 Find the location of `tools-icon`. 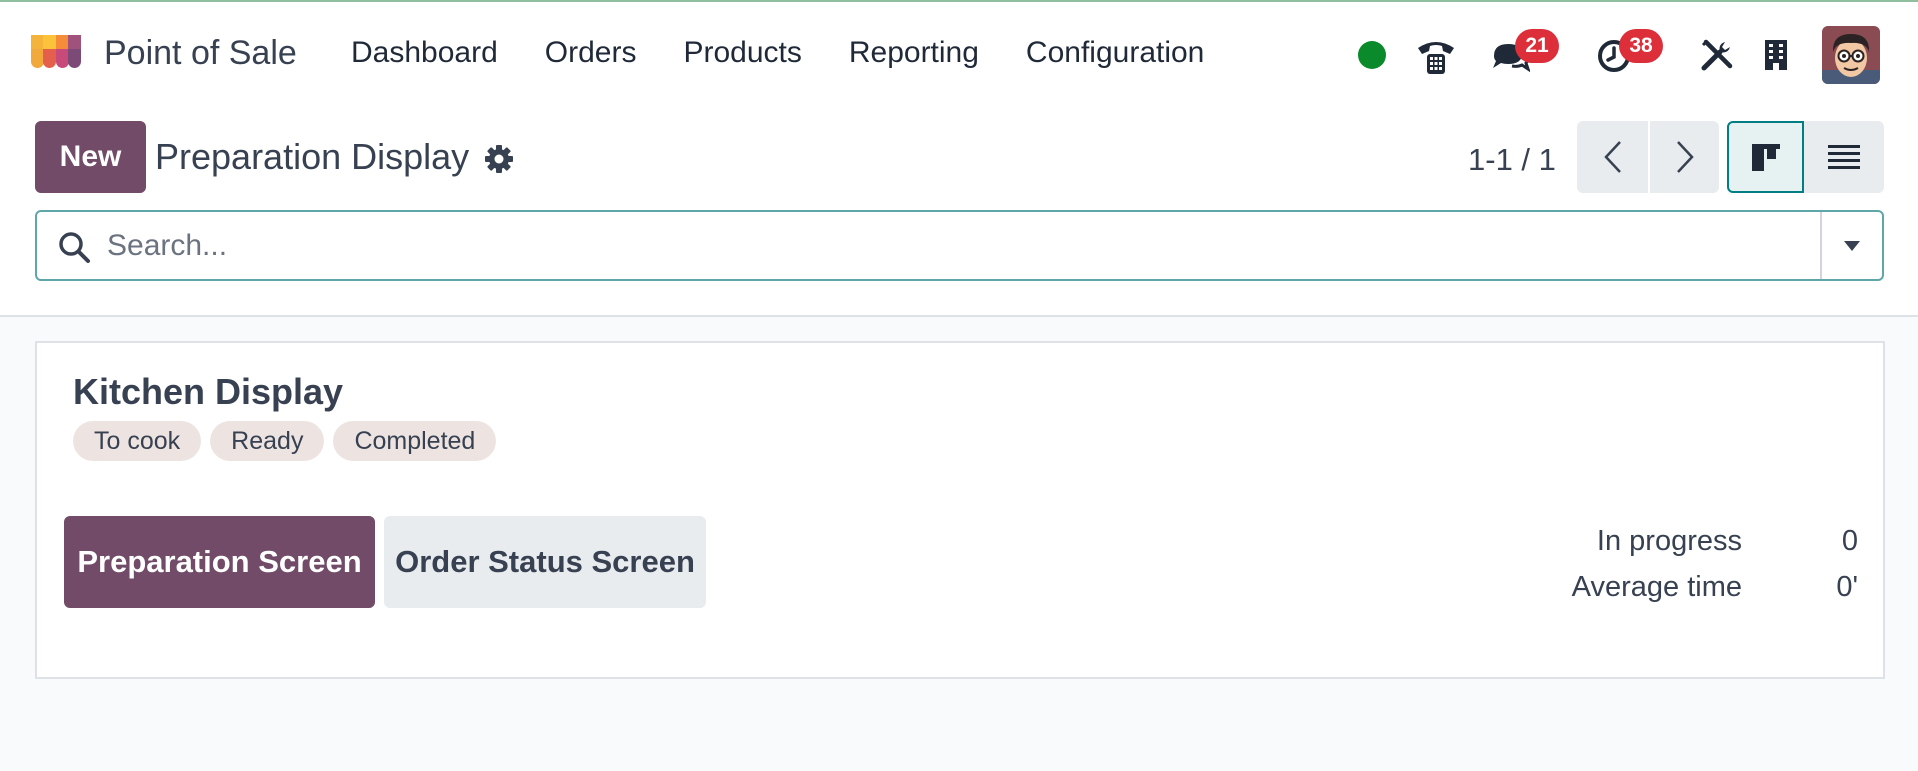

tools-icon is located at coordinates (1717, 55).